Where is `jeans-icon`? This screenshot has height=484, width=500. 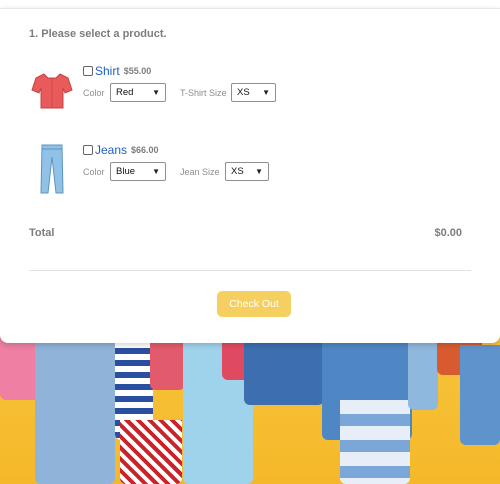 jeans-icon is located at coordinates (52, 169).